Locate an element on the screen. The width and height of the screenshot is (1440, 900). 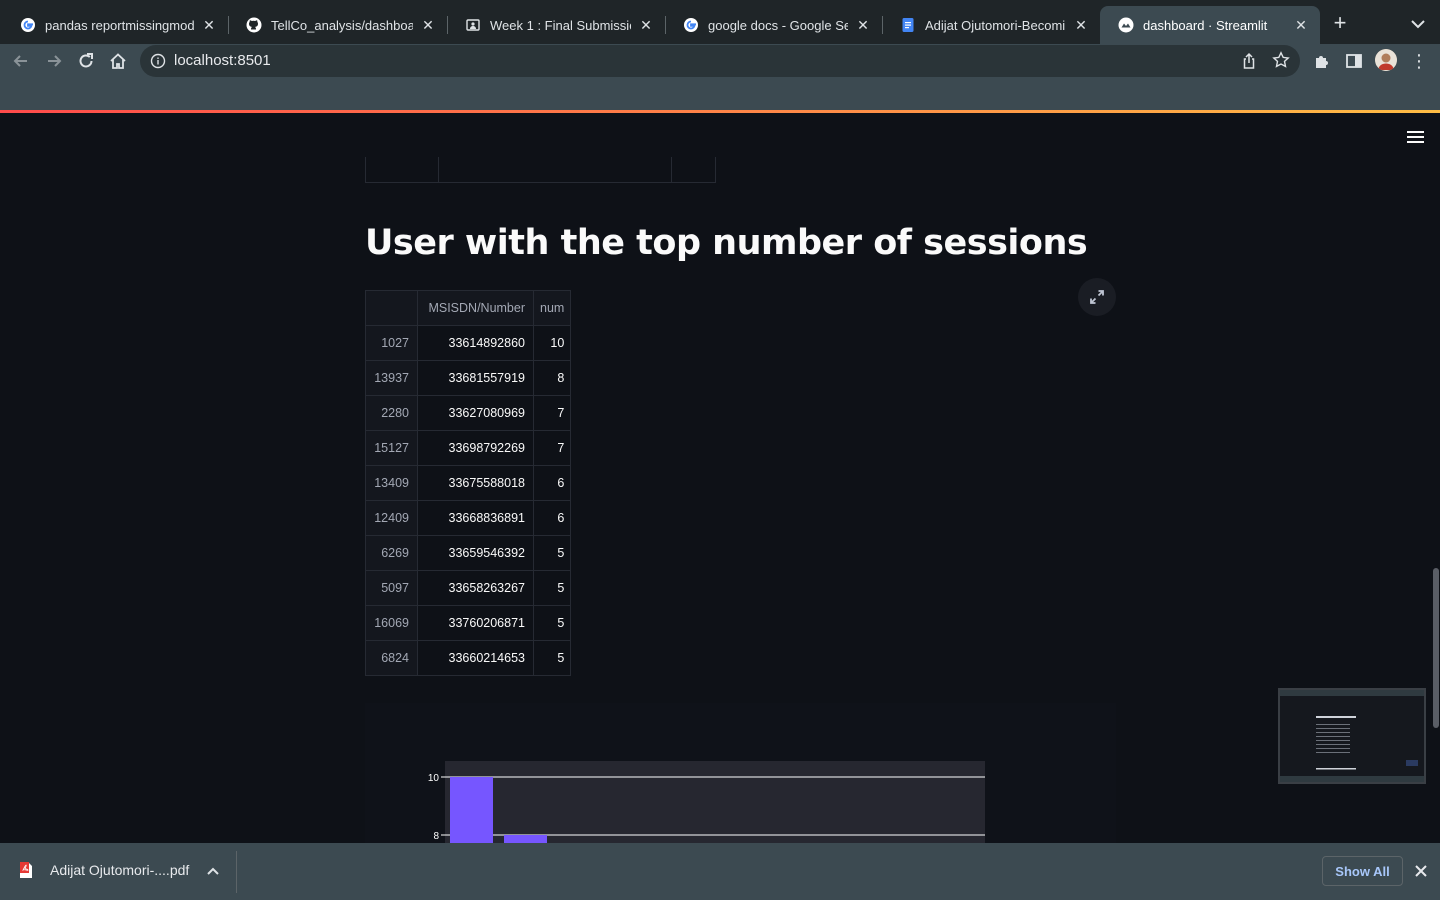
msisdn-cell: 33675588018 is located at coordinates (475, 483).